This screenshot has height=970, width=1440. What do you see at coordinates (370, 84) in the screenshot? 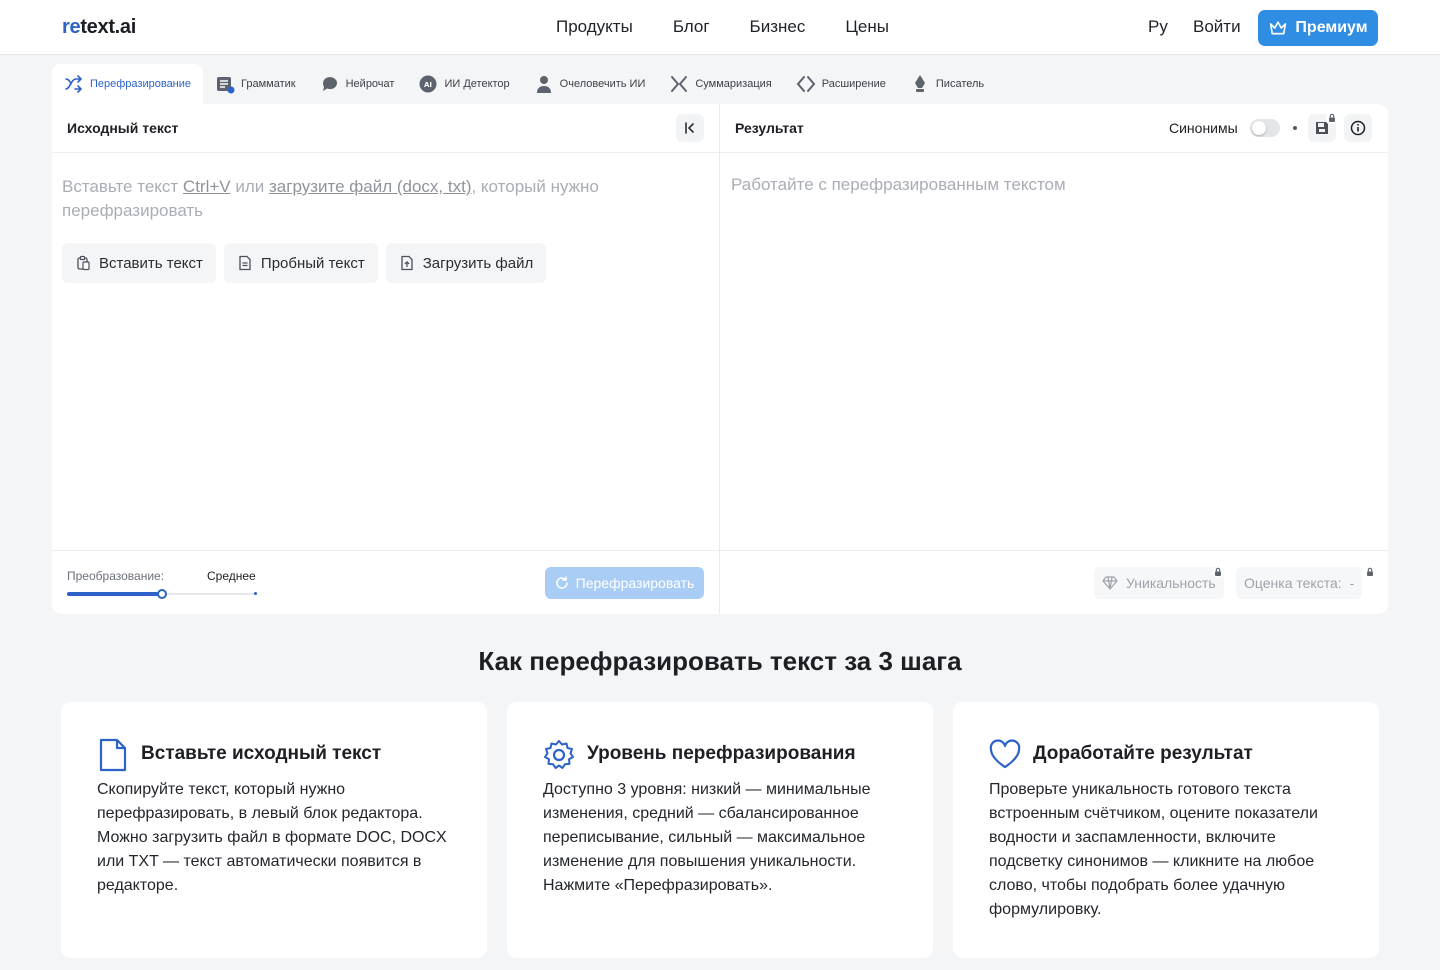
I see `tab-label: Нейрочат` at bounding box center [370, 84].